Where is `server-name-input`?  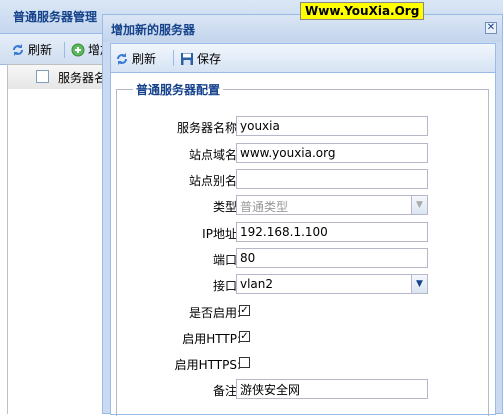
server-name-input is located at coordinates (332, 126).